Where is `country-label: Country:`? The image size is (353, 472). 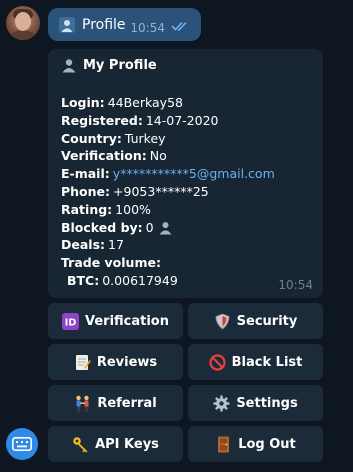
country-label: Country: is located at coordinates (91, 138).